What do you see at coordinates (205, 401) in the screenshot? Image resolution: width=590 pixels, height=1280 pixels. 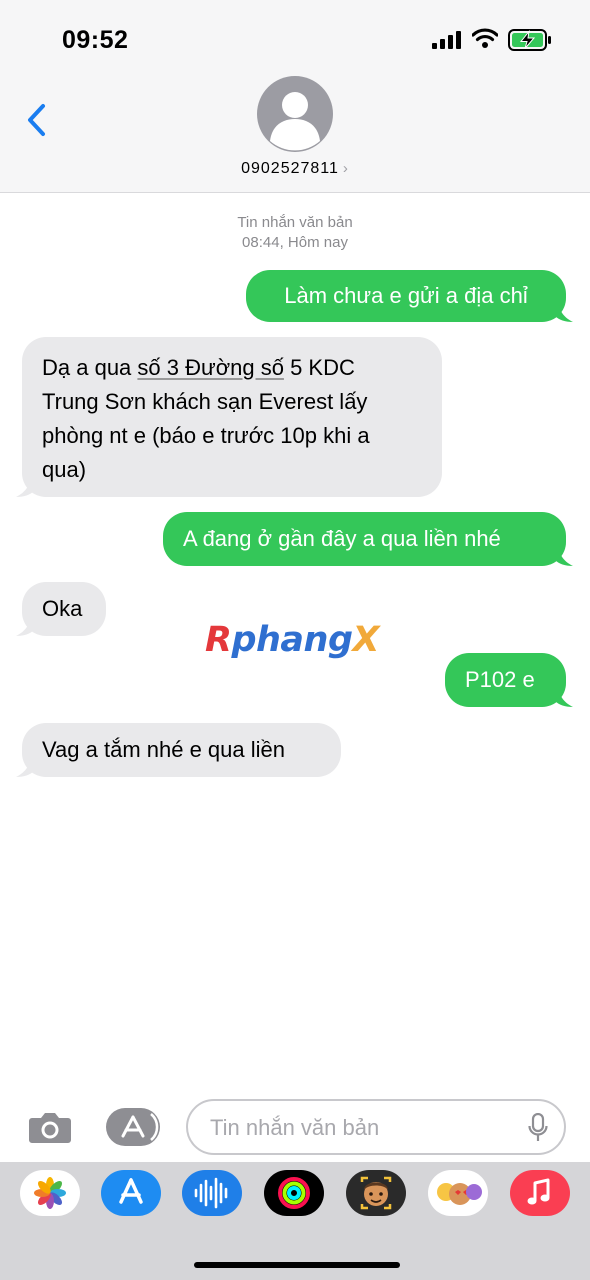 I see `message-text-line: Trung Sơn khách sạn Everest lấy` at bounding box center [205, 401].